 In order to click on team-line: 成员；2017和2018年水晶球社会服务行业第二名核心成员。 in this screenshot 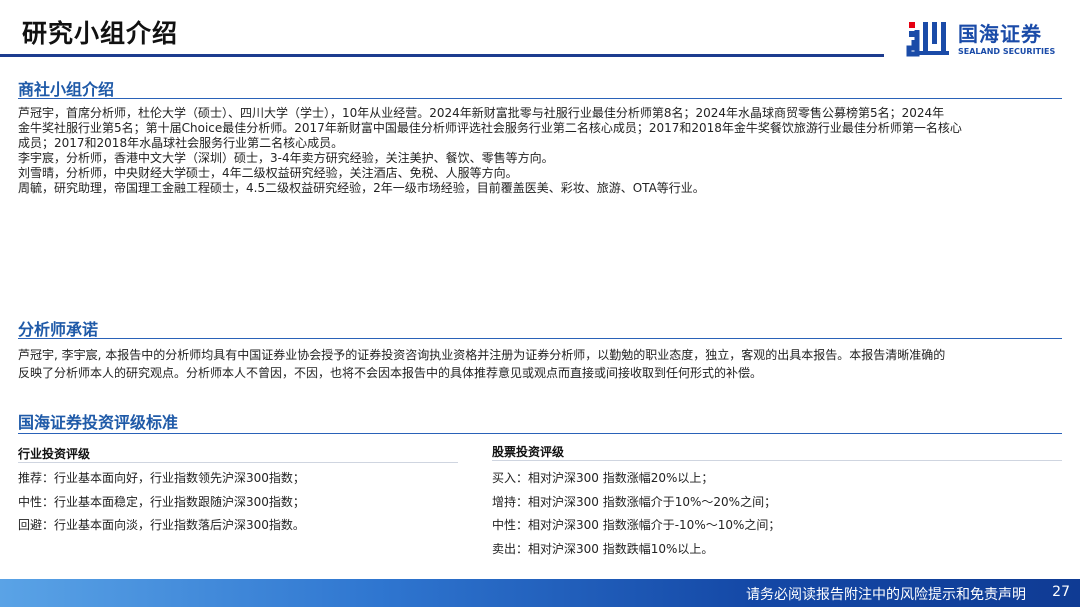, I will do `click(181, 143)`.